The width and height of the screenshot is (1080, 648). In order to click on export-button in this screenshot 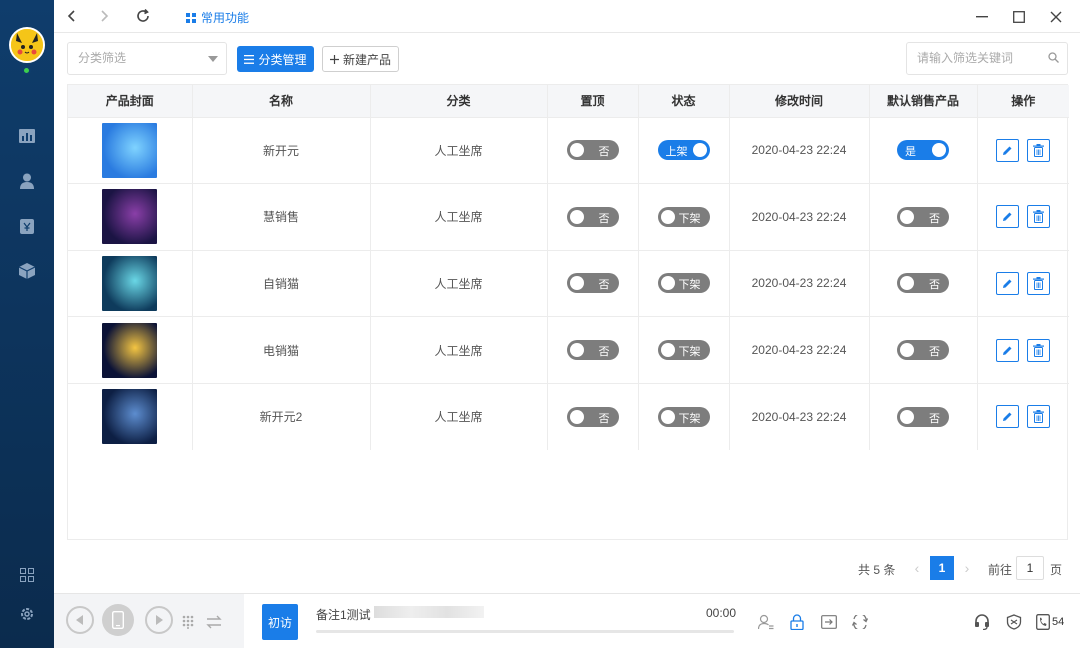, I will do `click(829, 622)`.